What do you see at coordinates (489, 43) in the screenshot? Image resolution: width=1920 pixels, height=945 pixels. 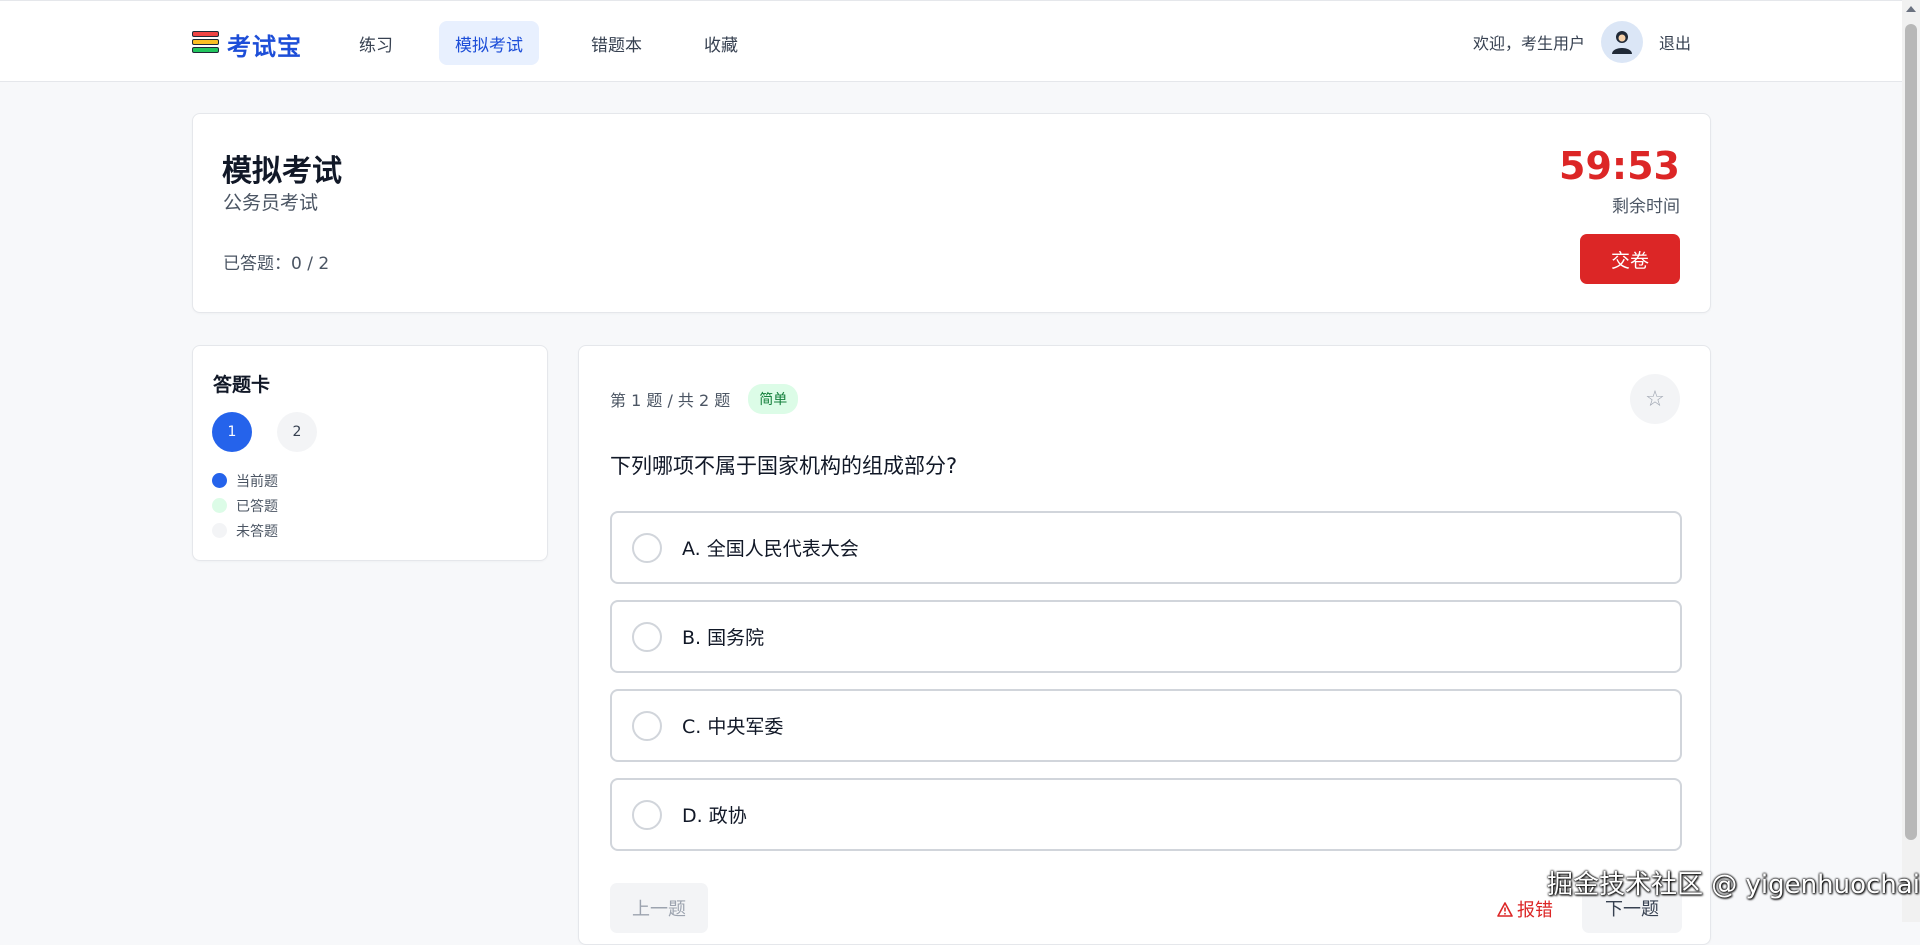 I see `nav-item-mock-exam: 模拟考试` at bounding box center [489, 43].